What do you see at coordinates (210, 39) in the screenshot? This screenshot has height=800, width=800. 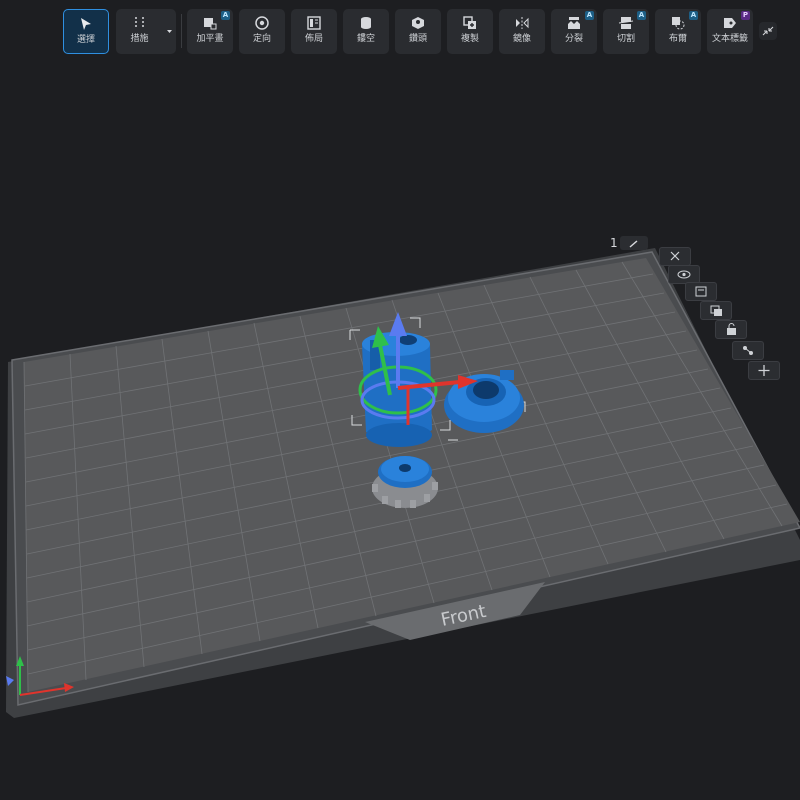 I see `add-plane-label: 加平畫` at bounding box center [210, 39].